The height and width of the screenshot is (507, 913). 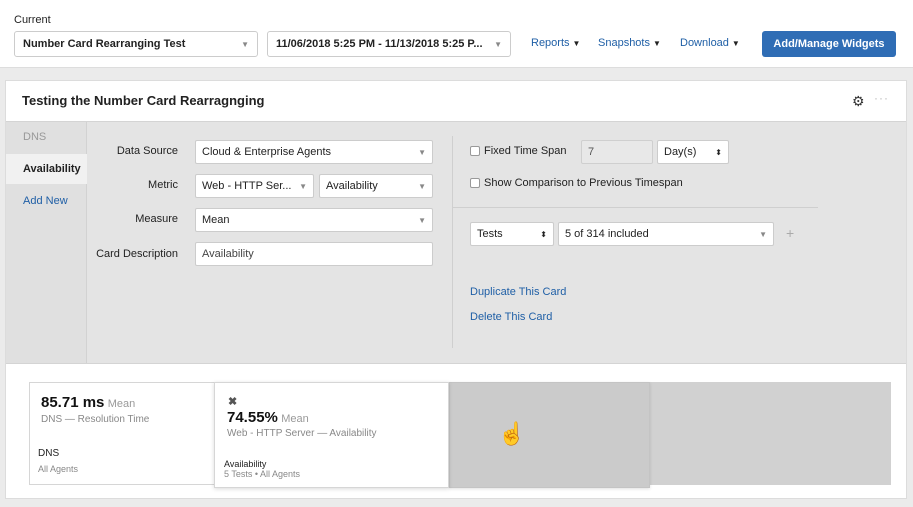 What do you see at coordinates (232, 401) in the screenshot?
I see `close-icon: ✖` at bounding box center [232, 401].